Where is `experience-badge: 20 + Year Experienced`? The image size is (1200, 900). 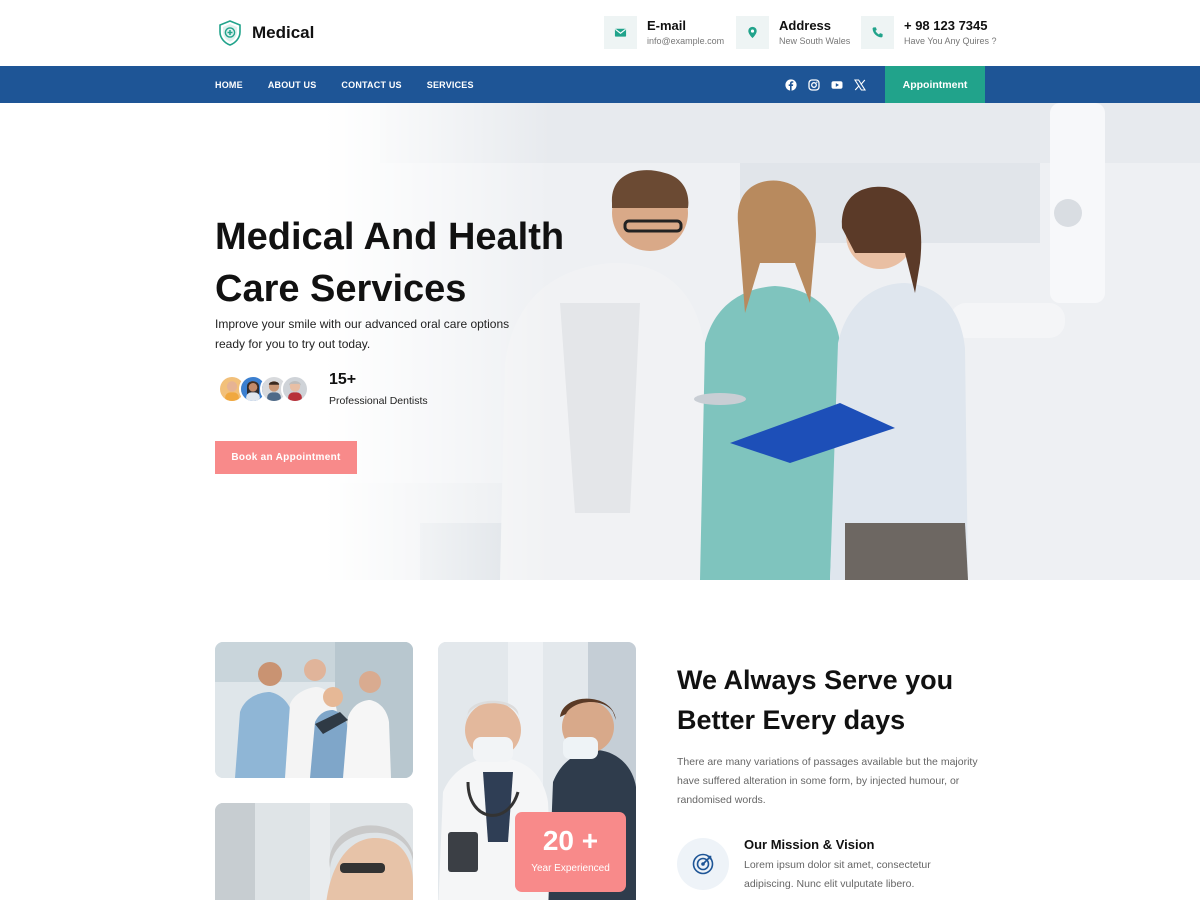 experience-badge: 20 + Year Experienced is located at coordinates (570, 852).